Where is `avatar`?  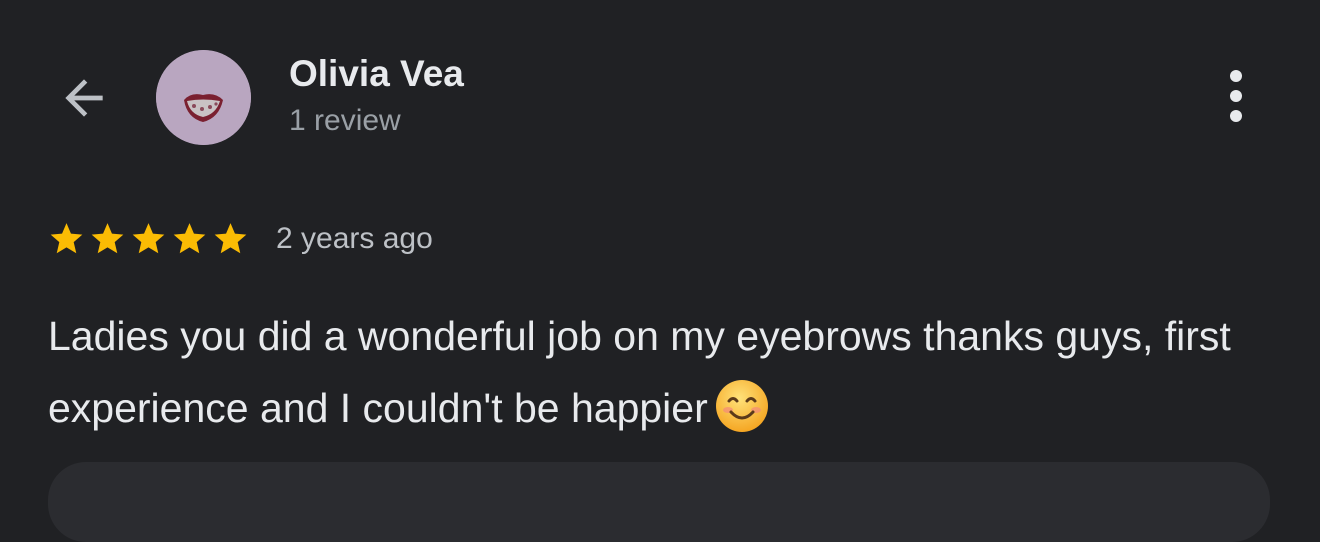
avatar is located at coordinates (203, 97).